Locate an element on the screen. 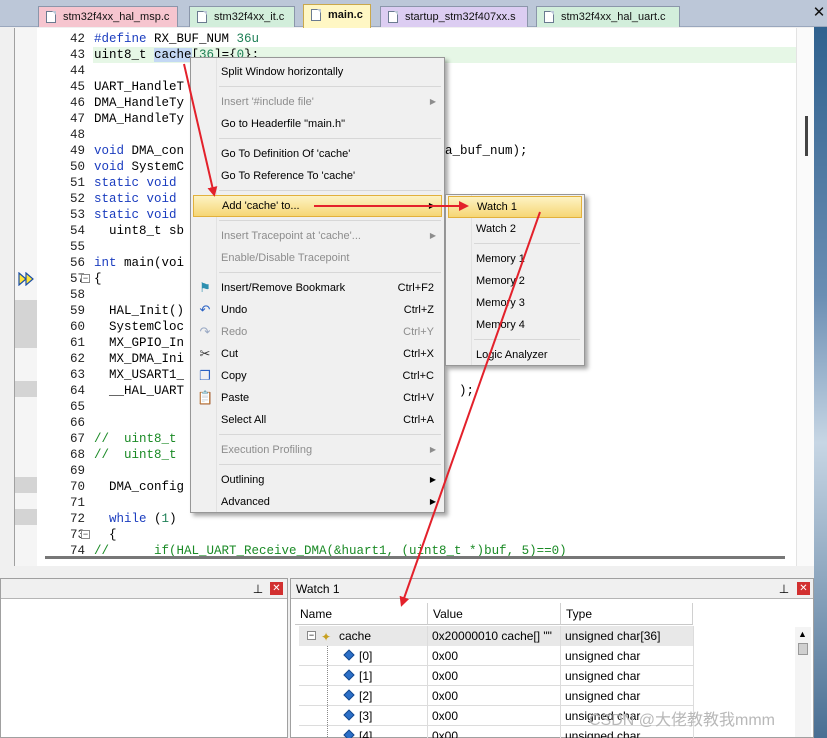  menu-item-go-to-headerfile-main-h: Go to Headerfile "main.h" is located at coordinates (317, 124).